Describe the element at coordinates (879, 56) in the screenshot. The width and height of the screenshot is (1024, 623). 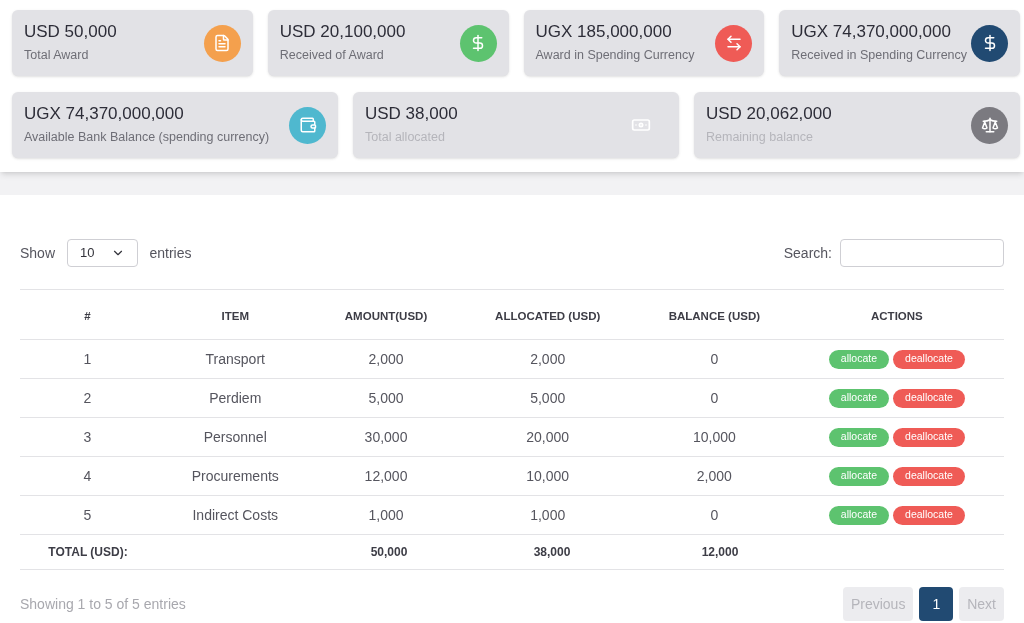
I see `card-label: Received in Spending Currency` at that location.